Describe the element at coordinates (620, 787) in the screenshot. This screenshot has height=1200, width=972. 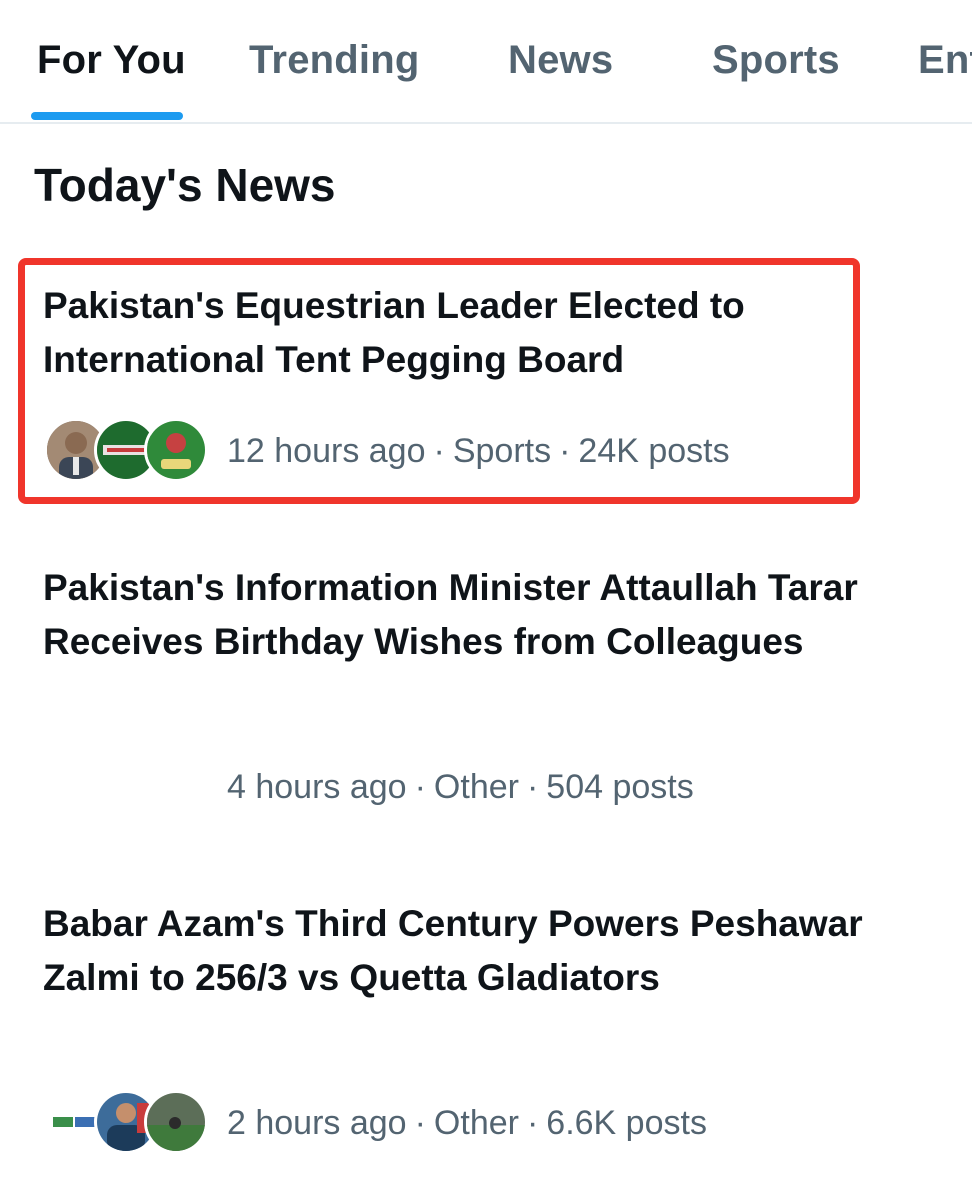
I see `news-posts: 504 posts` at that location.